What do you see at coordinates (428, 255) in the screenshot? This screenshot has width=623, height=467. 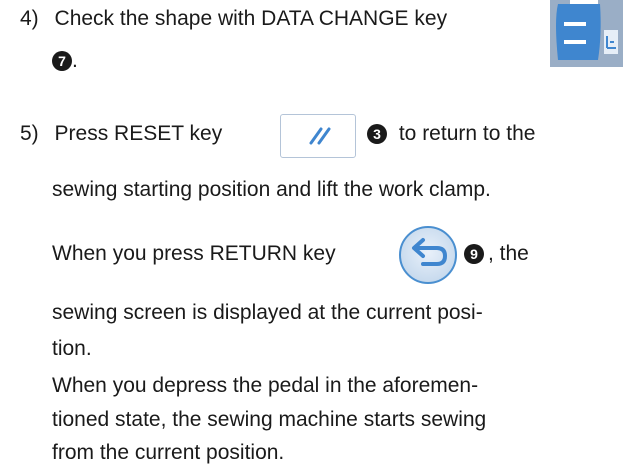 I see `return-key-icon` at bounding box center [428, 255].